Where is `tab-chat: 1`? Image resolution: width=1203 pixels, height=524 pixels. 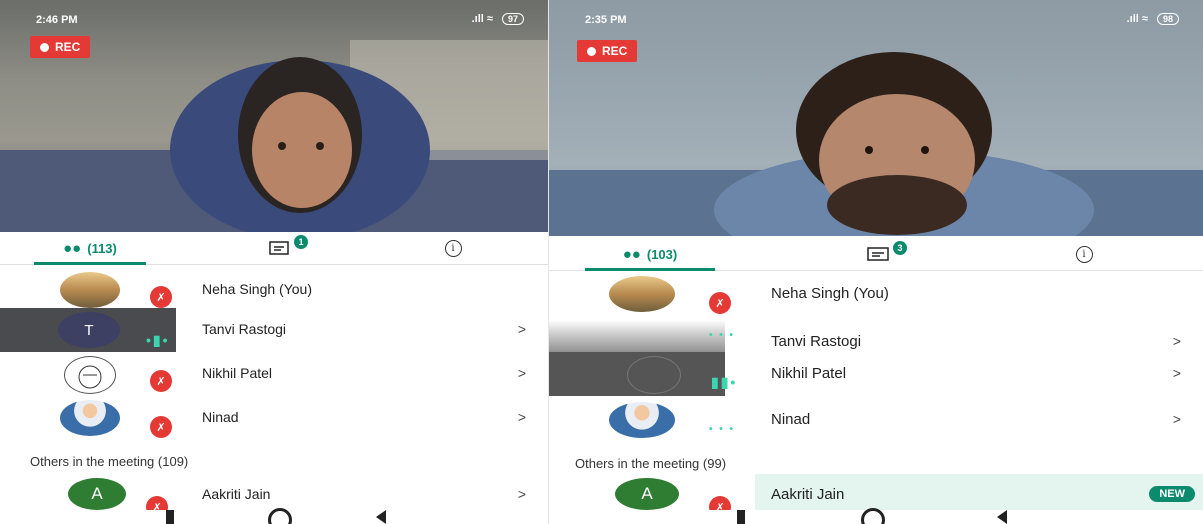
tab-chat: 1 is located at coordinates (284, 248).